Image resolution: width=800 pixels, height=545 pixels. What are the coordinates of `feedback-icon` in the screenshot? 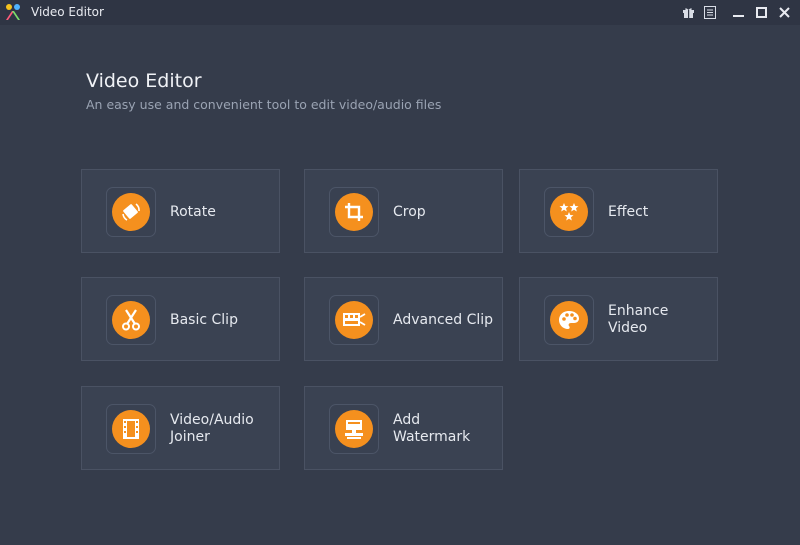 It's located at (710, 12).